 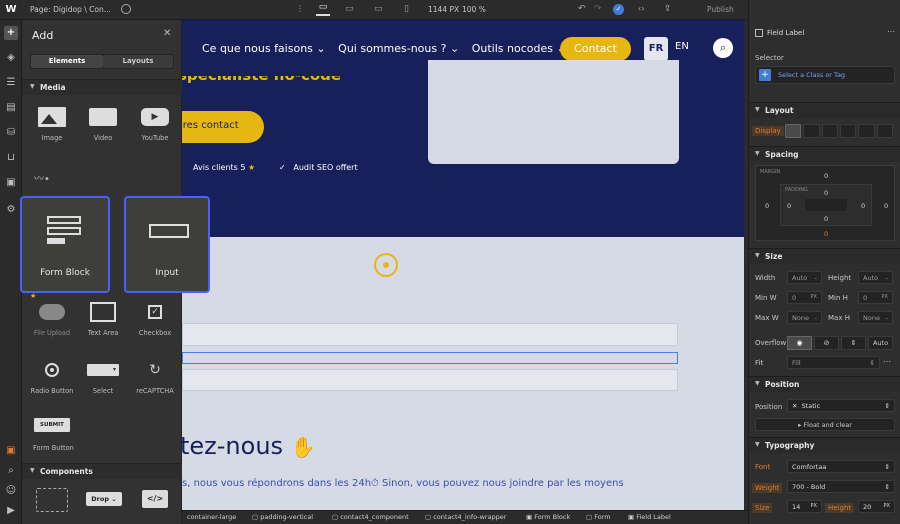 What do you see at coordinates (595, 49) in the screenshot?
I see `contact-button: Contact` at bounding box center [595, 49].